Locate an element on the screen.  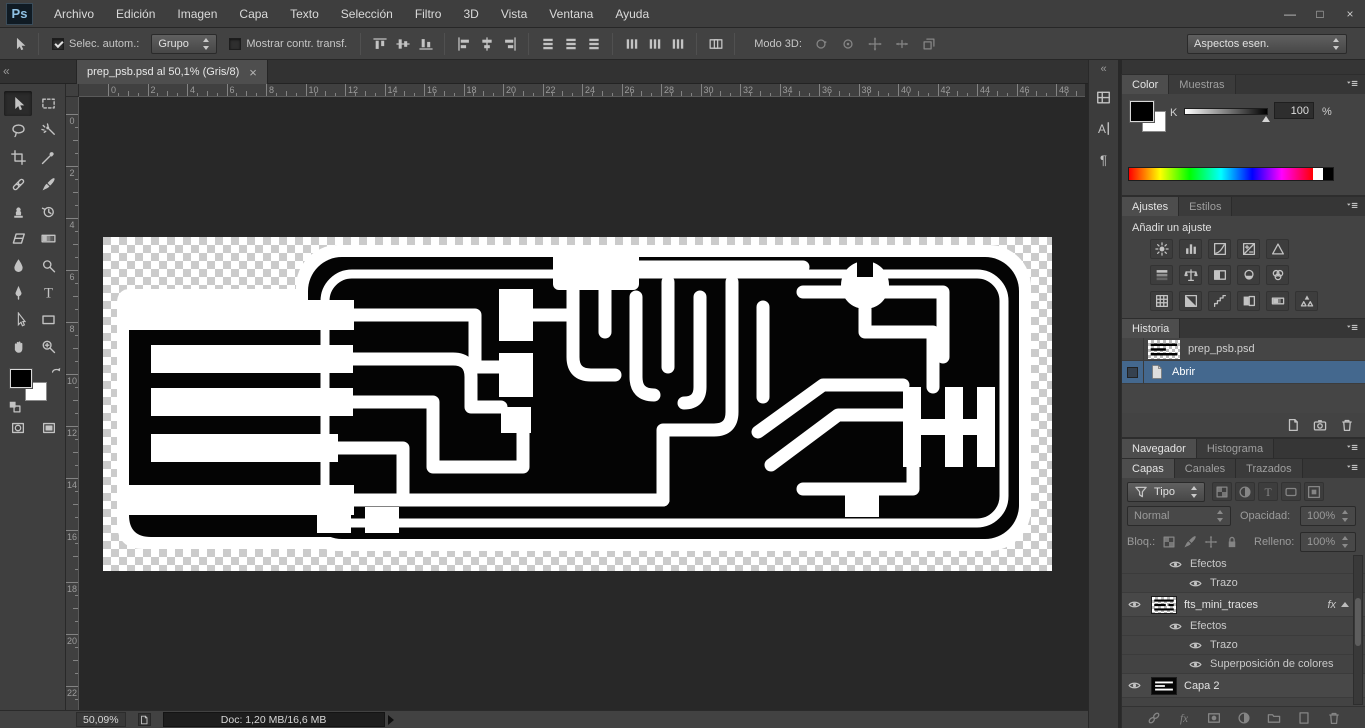
fill-dropdown: 100% is located at coordinates (1328, 542).